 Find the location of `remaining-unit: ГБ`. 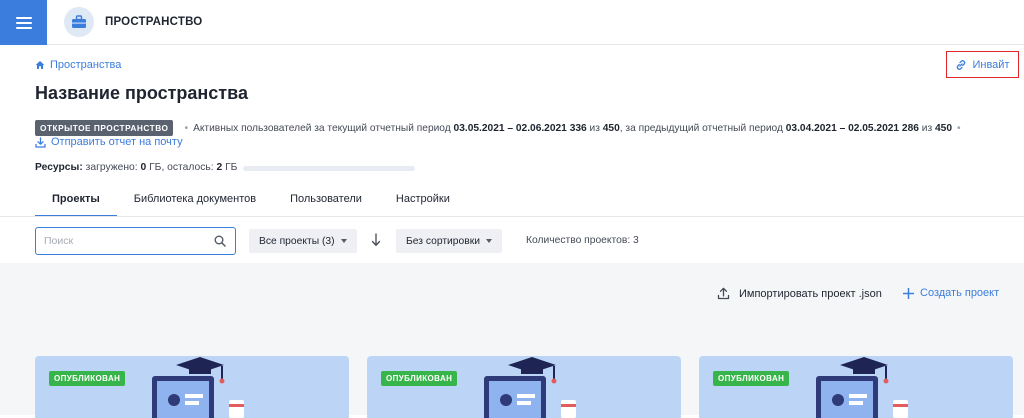

remaining-unit: ГБ is located at coordinates (231, 167).